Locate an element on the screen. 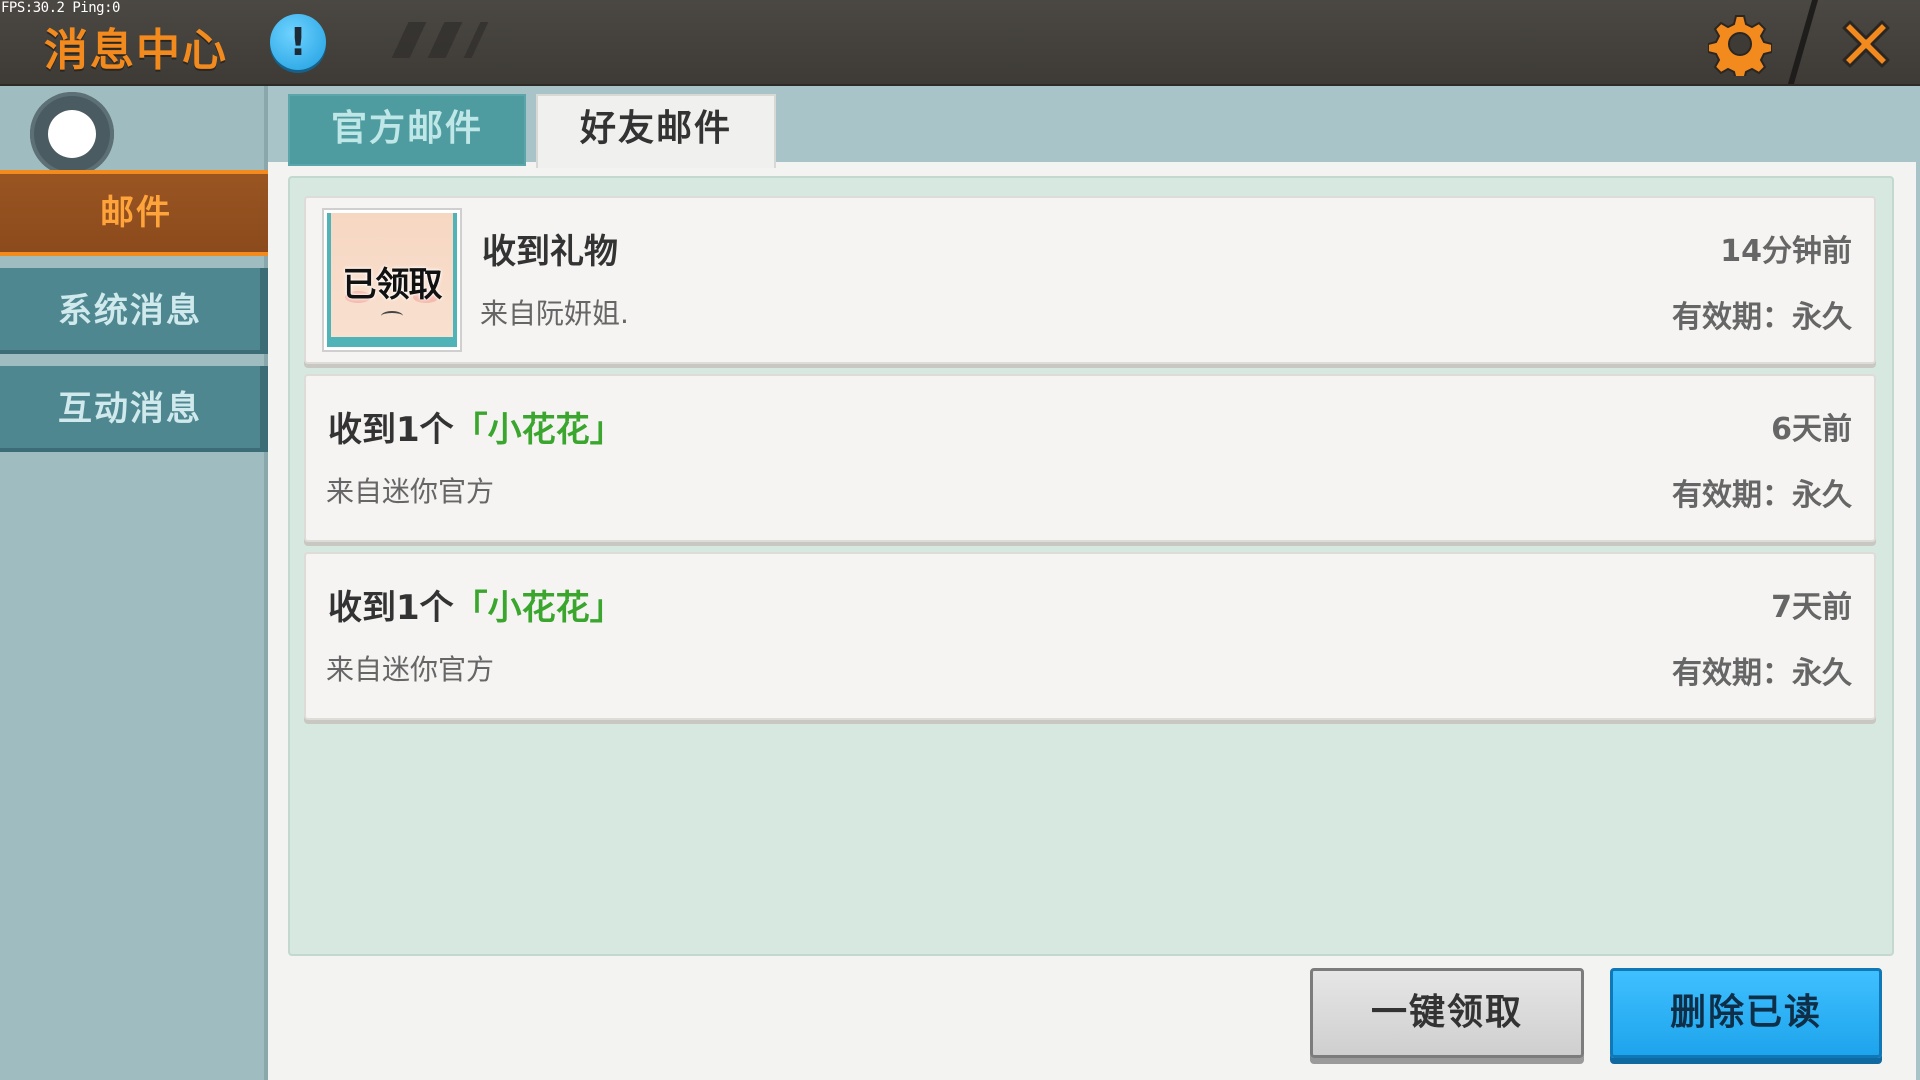 The image size is (1920, 1080). list-item: 已领取 收到礼物 来自阮妍姐. 14分钟前 有效期：永久 is located at coordinates (1090, 280).